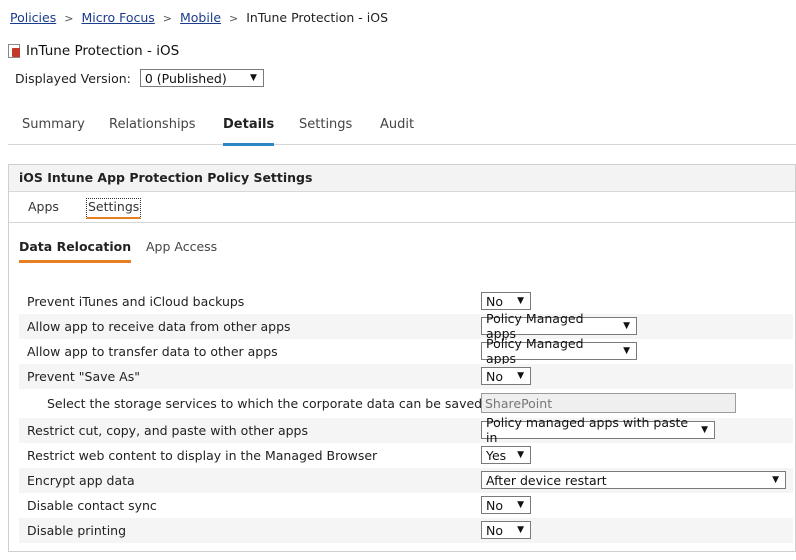 This screenshot has height=560, width=796. I want to click on tab-data-relocation: Data Relocation, so click(75, 251).